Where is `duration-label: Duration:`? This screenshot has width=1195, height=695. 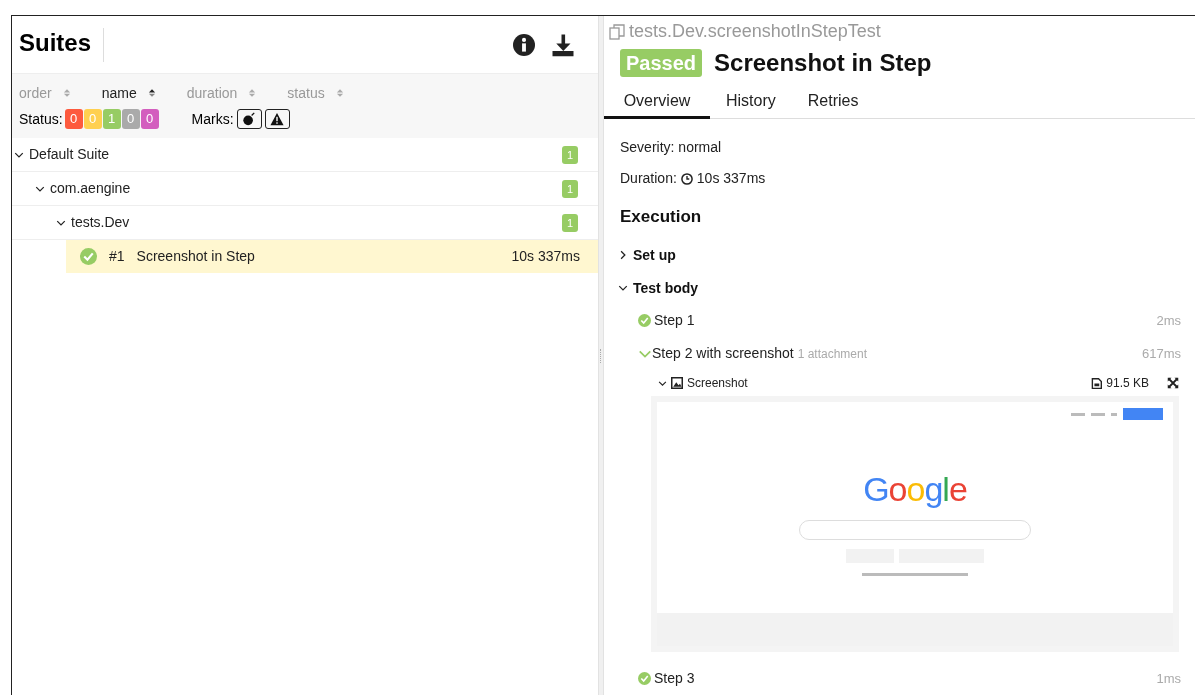 duration-label: Duration: is located at coordinates (648, 178).